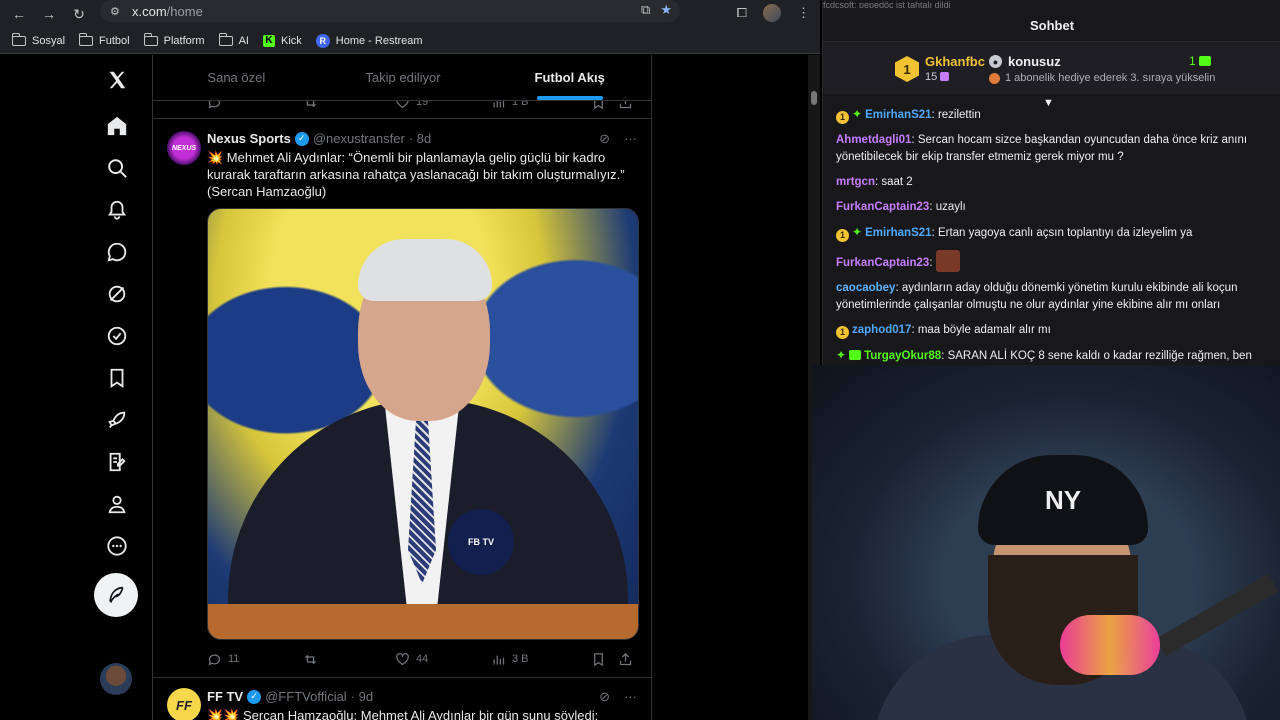 This screenshot has width=1280, height=720. I want to click on bookmark-restream: R Home - Restream, so click(369, 40).